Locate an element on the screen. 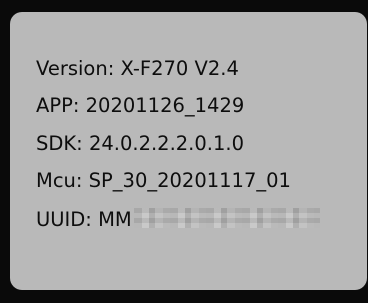 The image size is (368, 303). app-version-text: APP: 20201126_1429 is located at coordinates (140, 106).